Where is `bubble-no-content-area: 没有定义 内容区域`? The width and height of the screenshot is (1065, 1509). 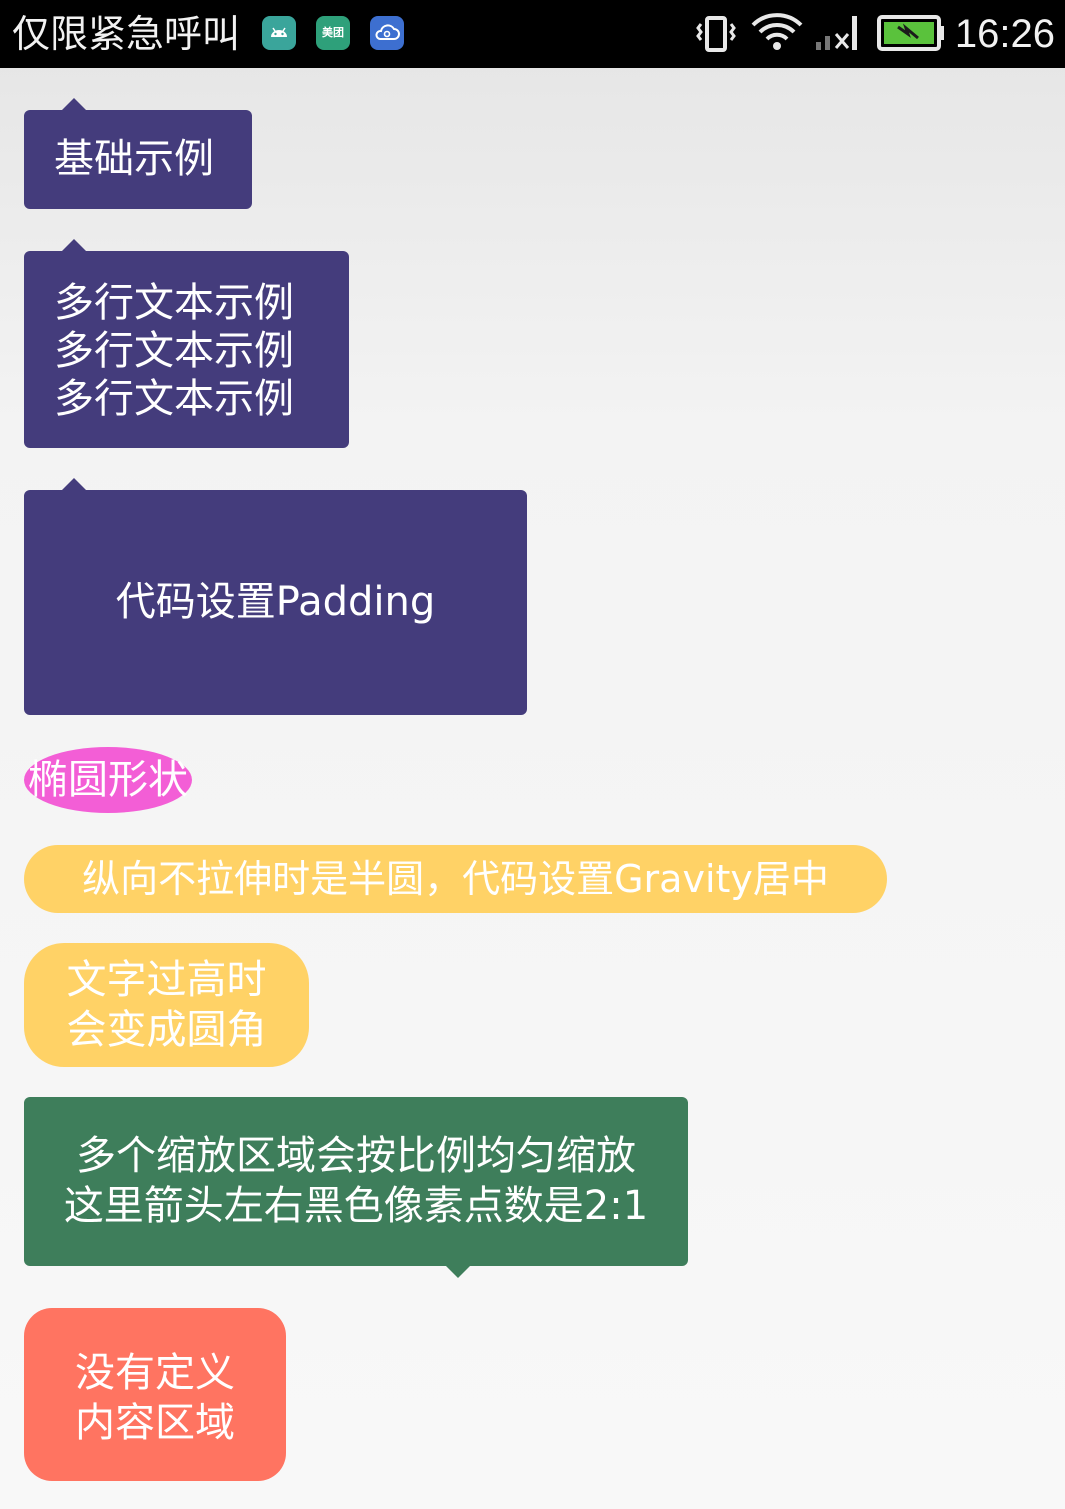
bubble-no-content-area: 没有定义 内容区域 is located at coordinates (155, 1394).